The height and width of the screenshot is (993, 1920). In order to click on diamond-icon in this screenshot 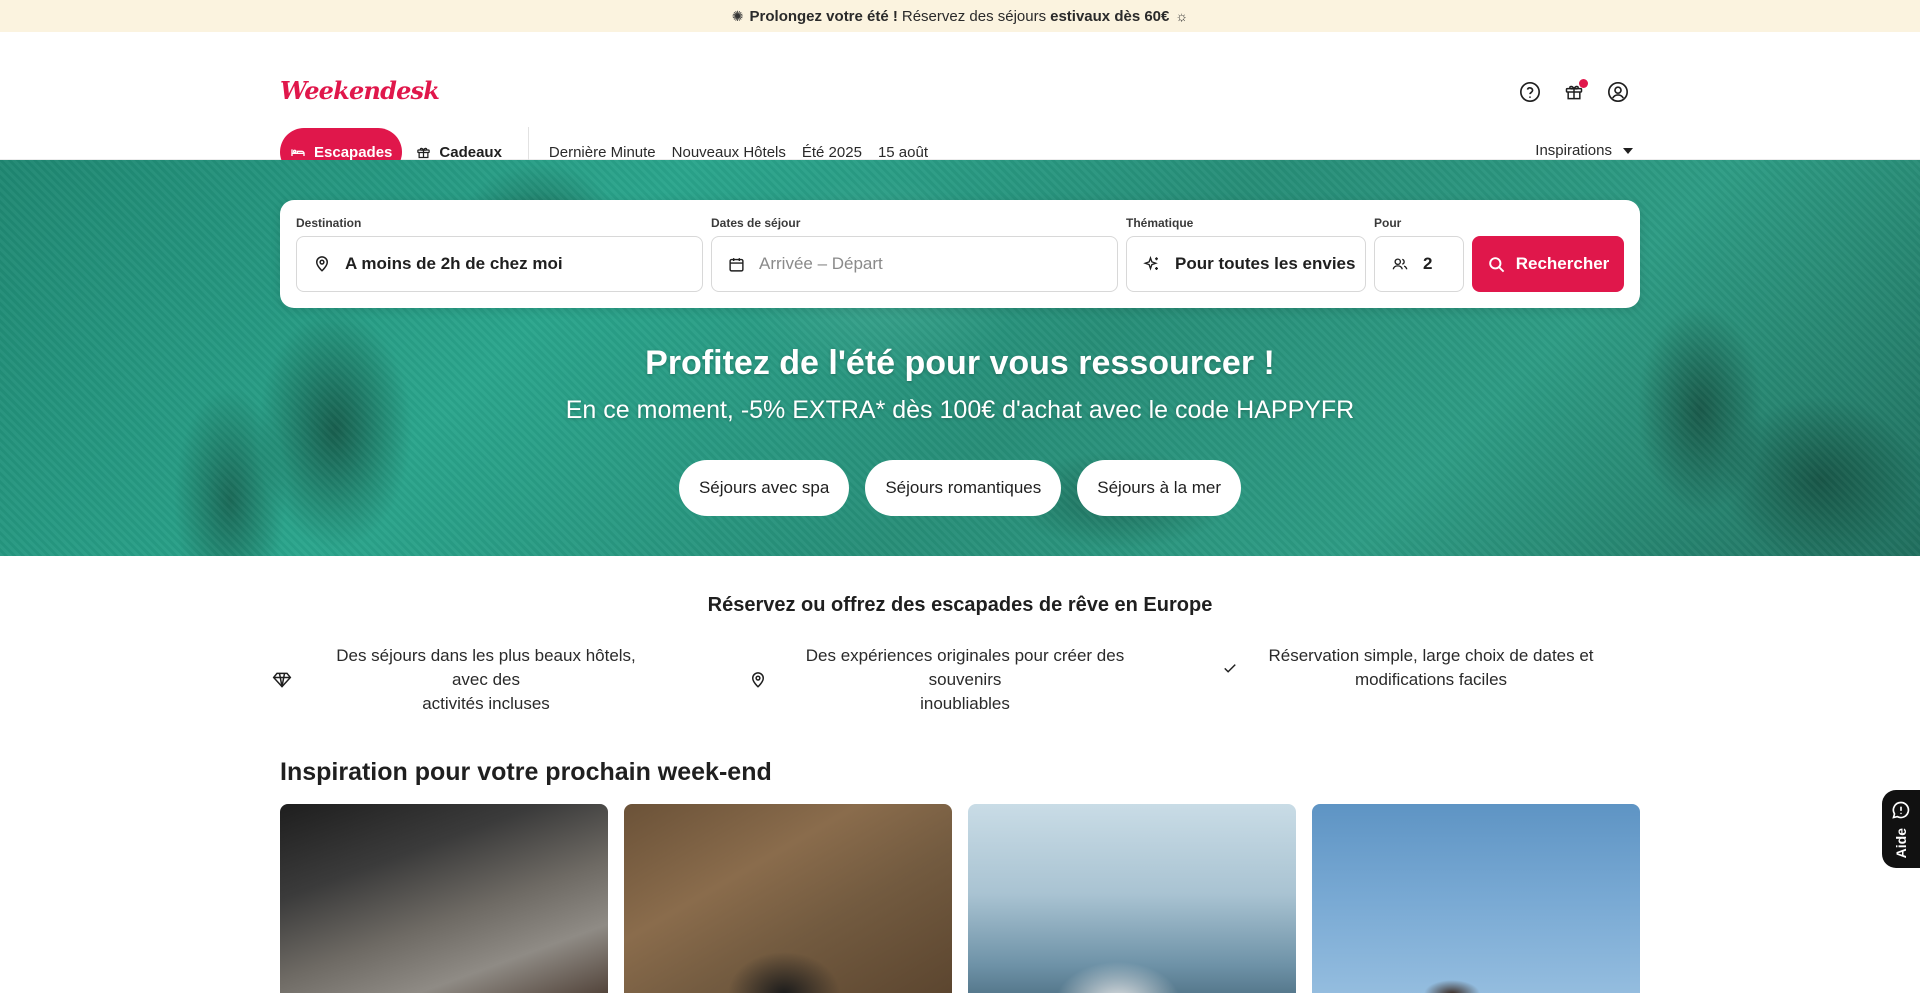, I will do `click(282, 680)`.